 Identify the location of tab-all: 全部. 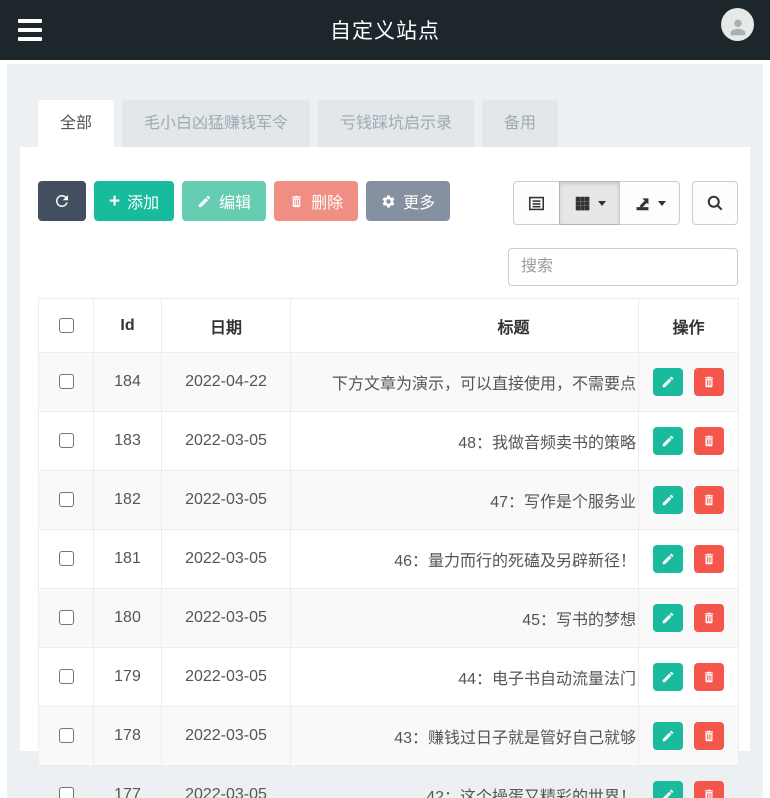
(76, 123).